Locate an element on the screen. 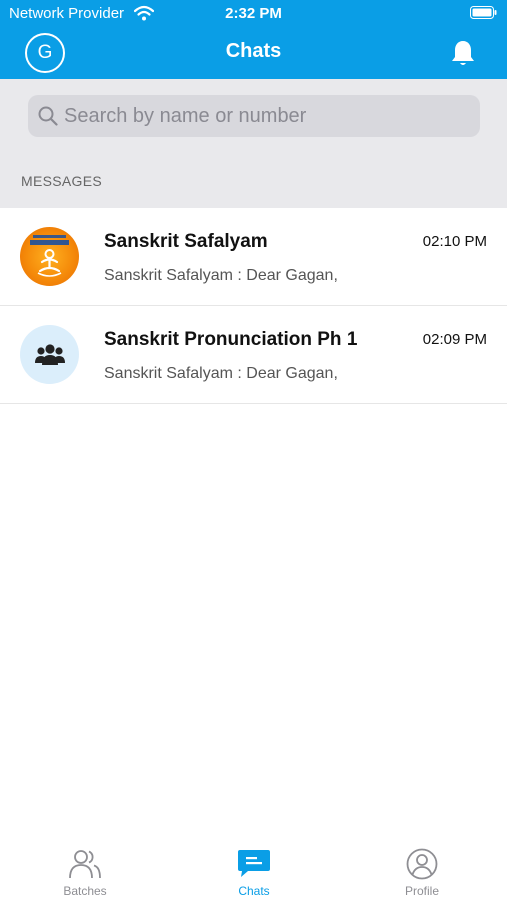  batches-icon is located at coordinates (85, 864).